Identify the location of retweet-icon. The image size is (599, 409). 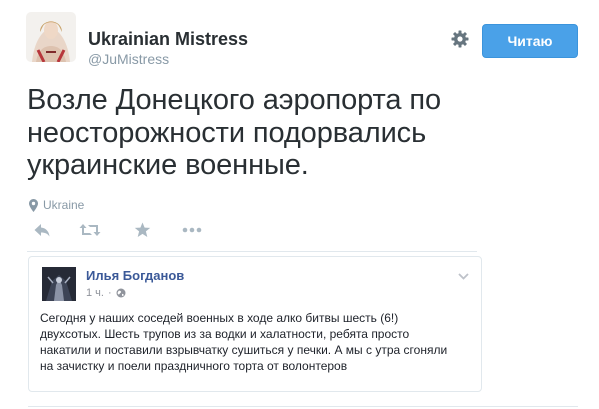
(90, 232).